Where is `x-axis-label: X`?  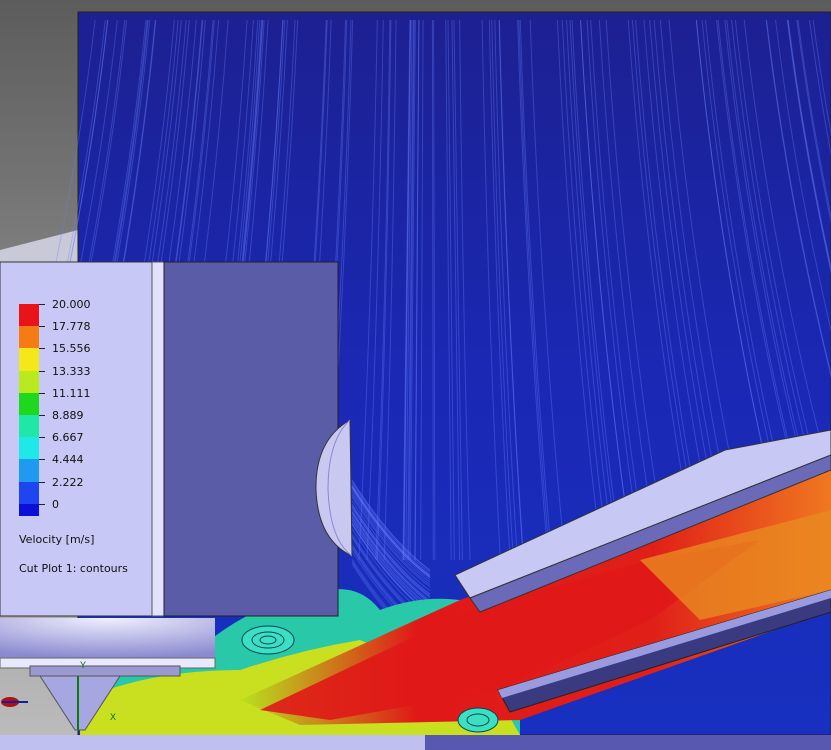
x-axis-label: X is located at coordinates (113, 717).